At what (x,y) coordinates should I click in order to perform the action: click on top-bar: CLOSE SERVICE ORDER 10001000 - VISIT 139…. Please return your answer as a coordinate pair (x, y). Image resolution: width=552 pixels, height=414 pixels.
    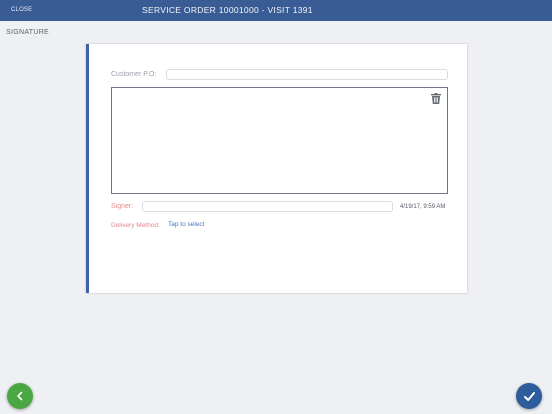
    Looking at the image, I should click on (276, 10).